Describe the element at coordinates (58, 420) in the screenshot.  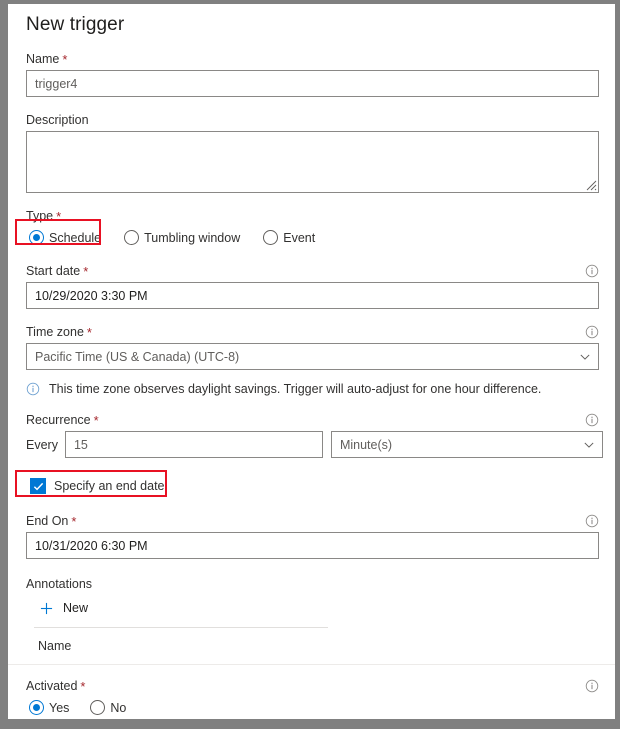
I see `recurrence-label-text: Recurrence` at that location.